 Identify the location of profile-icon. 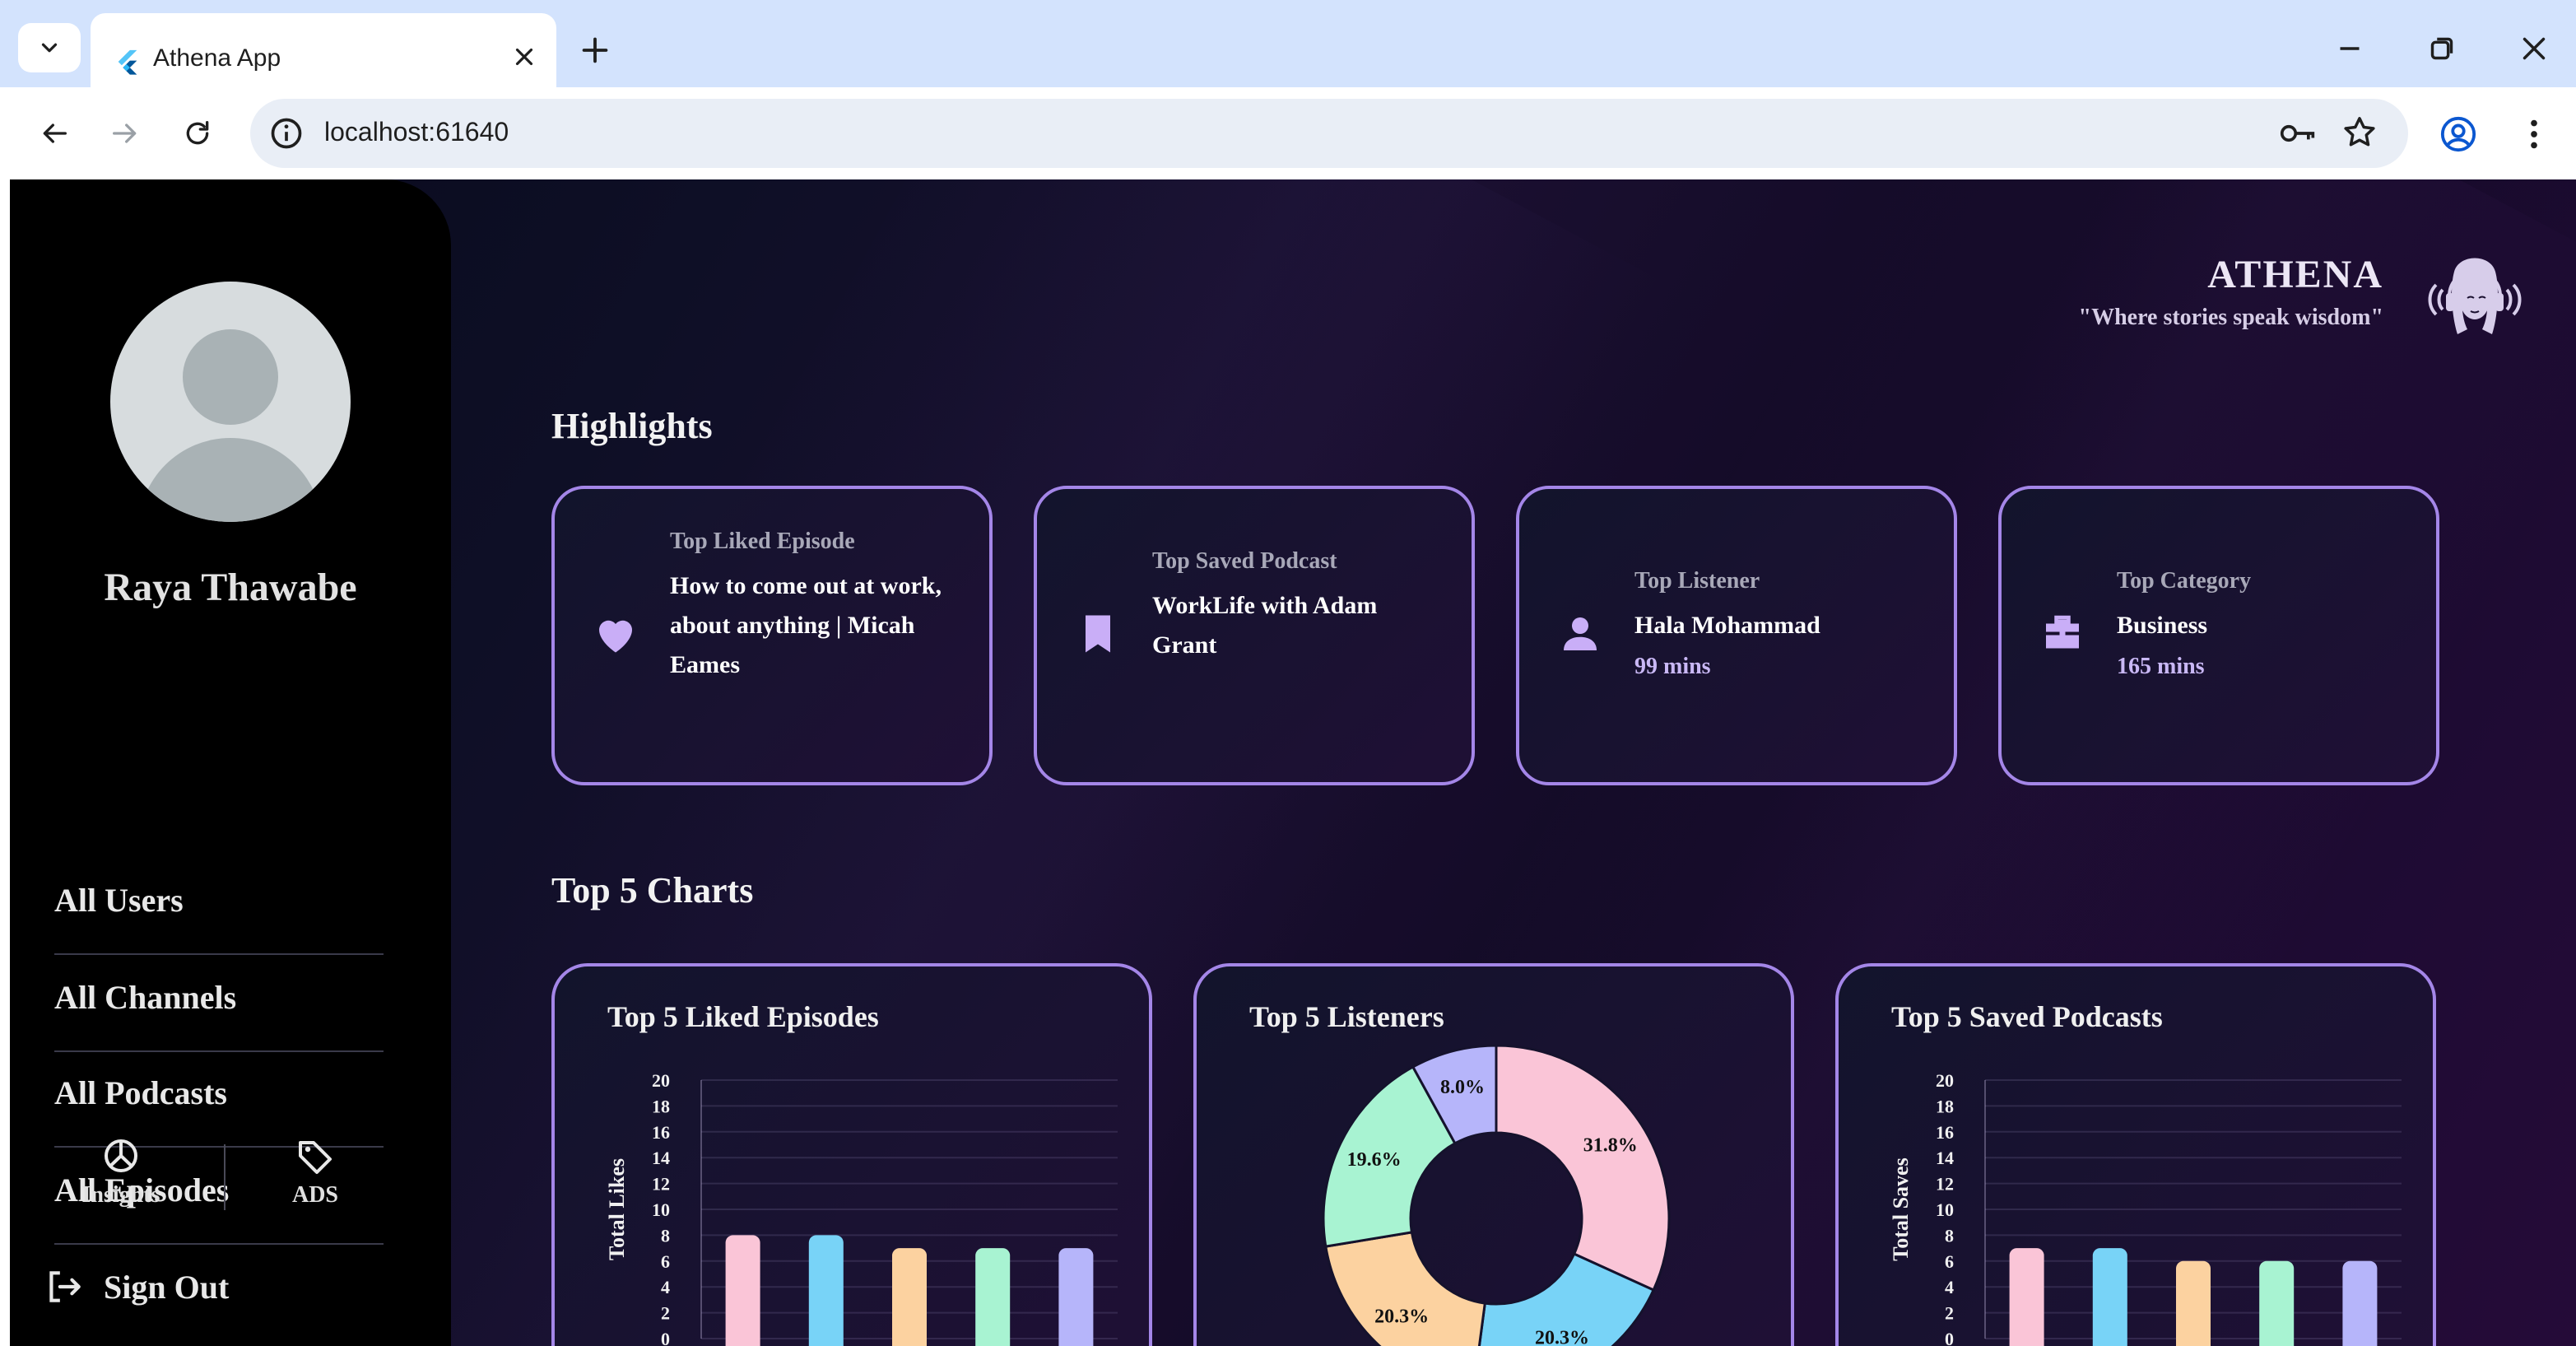
(2458, 134).